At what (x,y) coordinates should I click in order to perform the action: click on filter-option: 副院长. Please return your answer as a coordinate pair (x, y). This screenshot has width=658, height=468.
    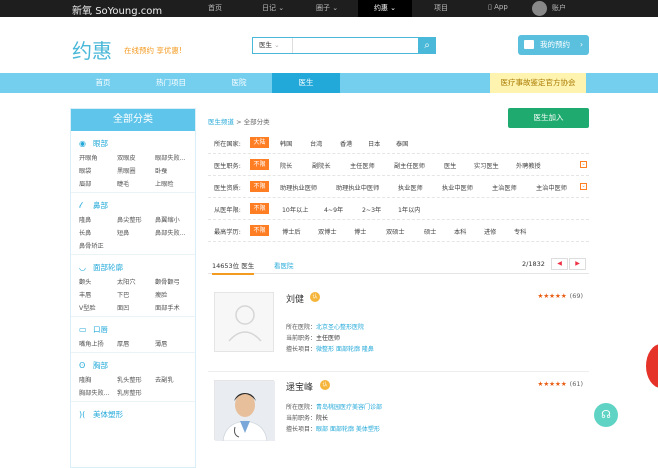
    Looking at the image, I should click on (321, 165).